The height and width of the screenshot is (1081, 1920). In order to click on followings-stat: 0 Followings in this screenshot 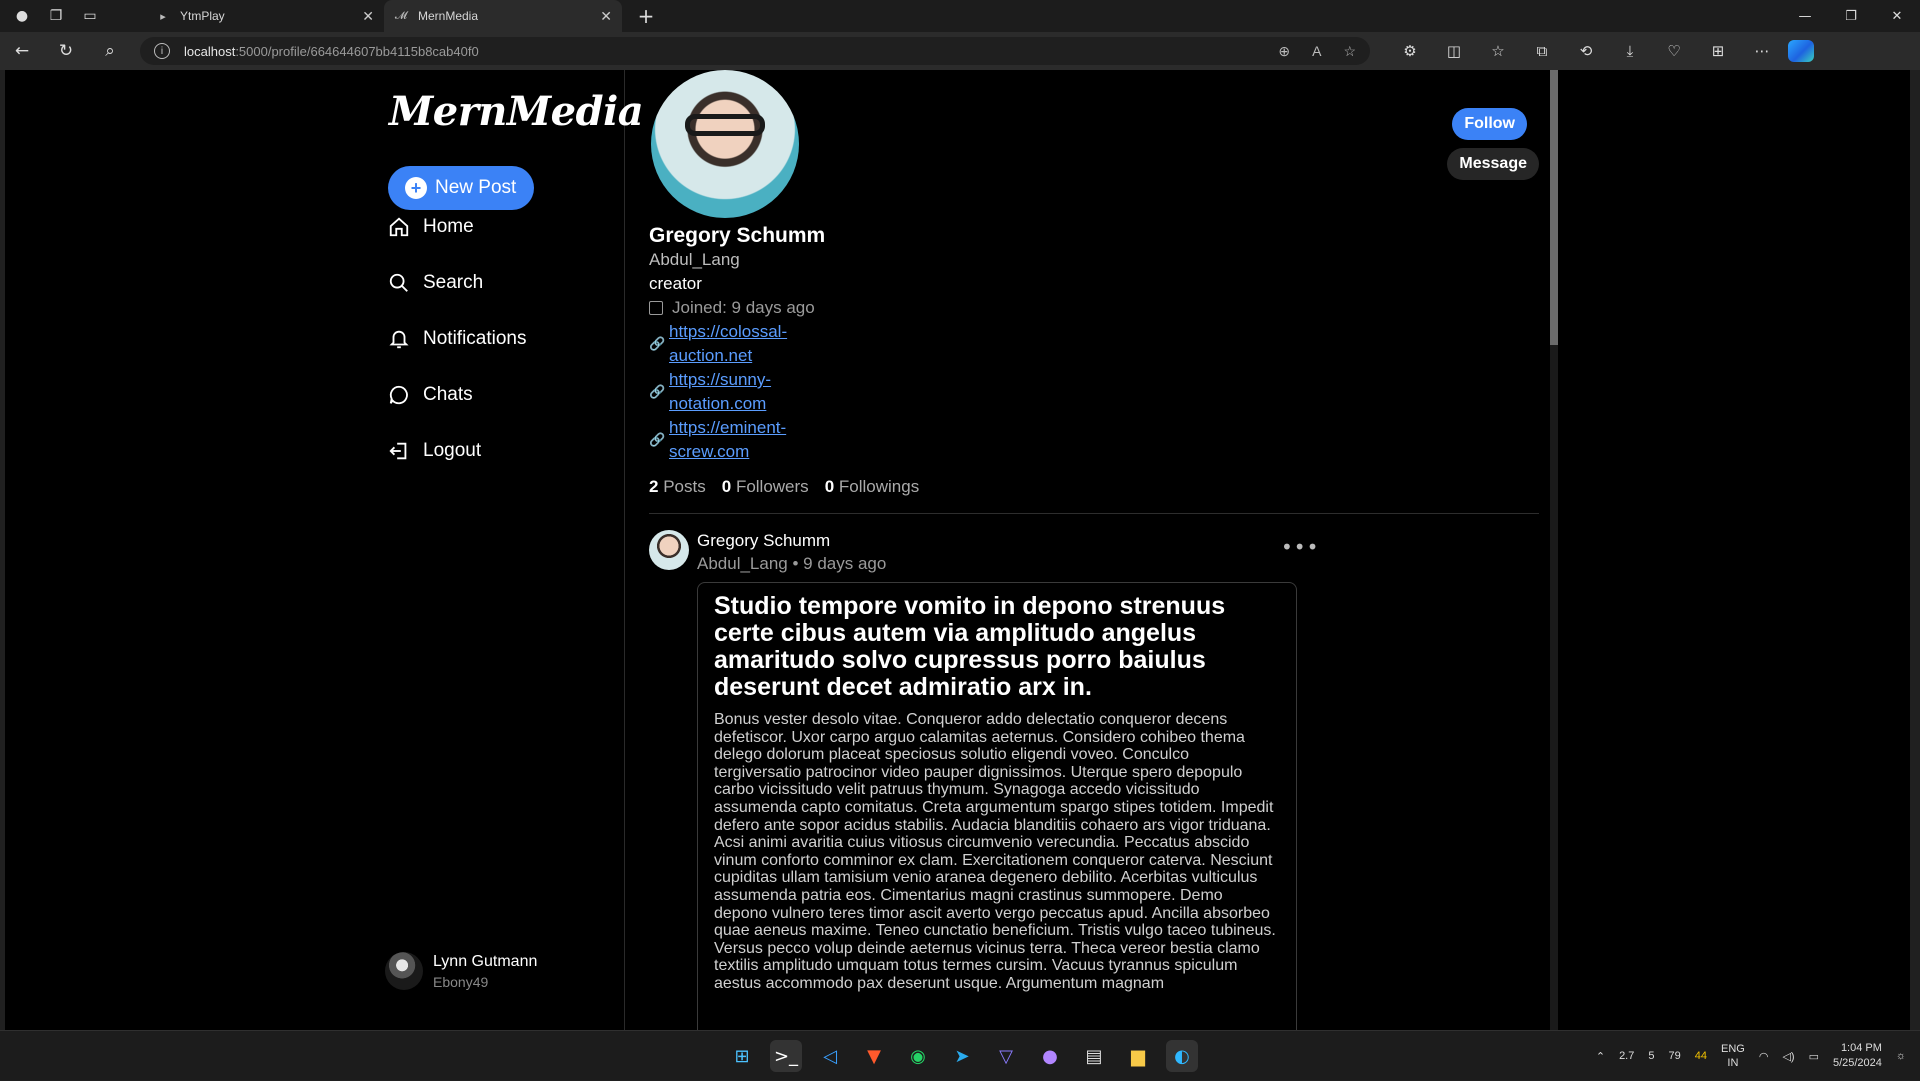, I will do `click(872, 487)`.